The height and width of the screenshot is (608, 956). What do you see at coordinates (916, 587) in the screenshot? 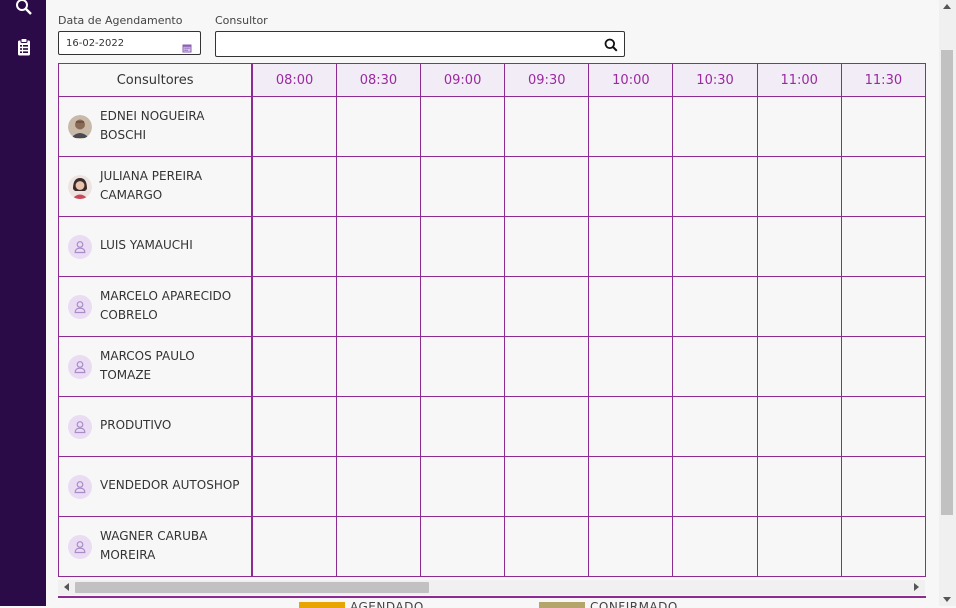
I see `scroll-right-icon` at bounding box center [916, 587].